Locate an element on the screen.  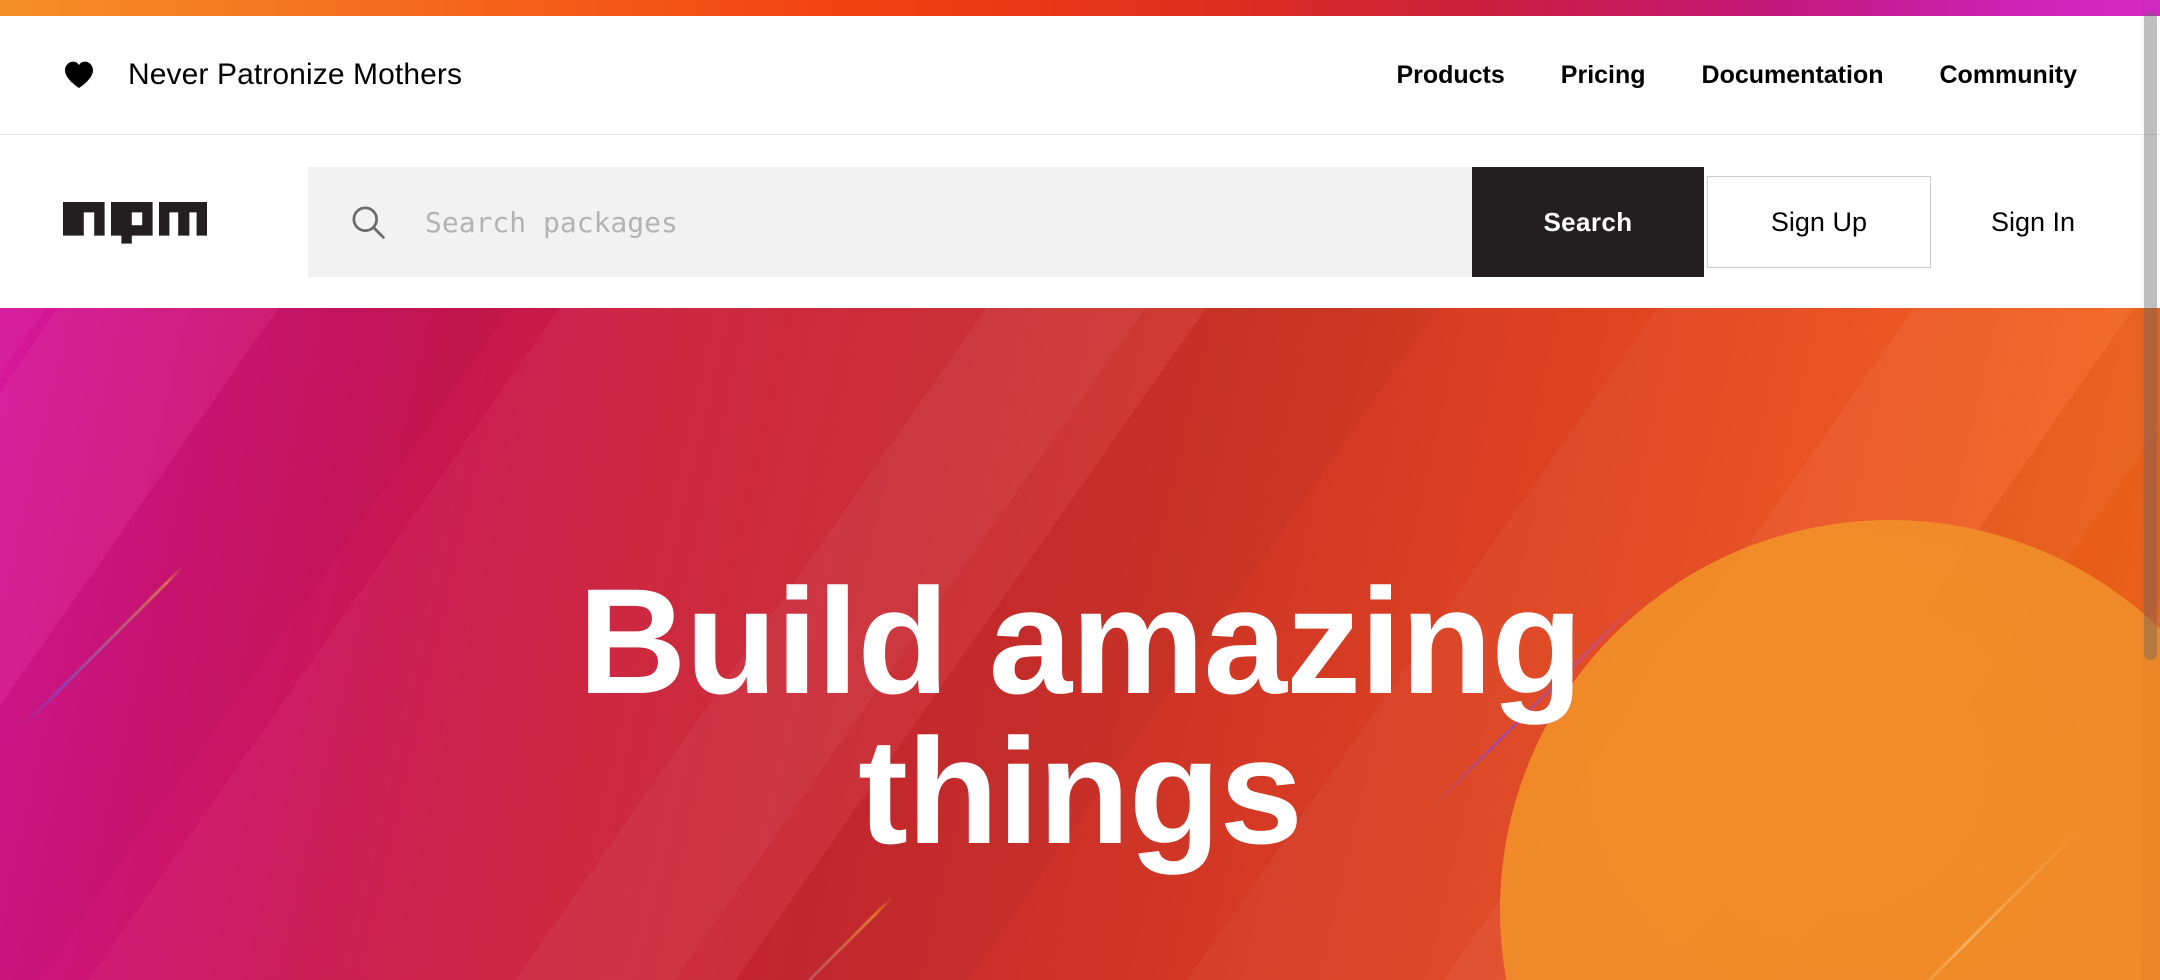
auth-group: Sign Up Sign In is located at coordinates (1890, 222).